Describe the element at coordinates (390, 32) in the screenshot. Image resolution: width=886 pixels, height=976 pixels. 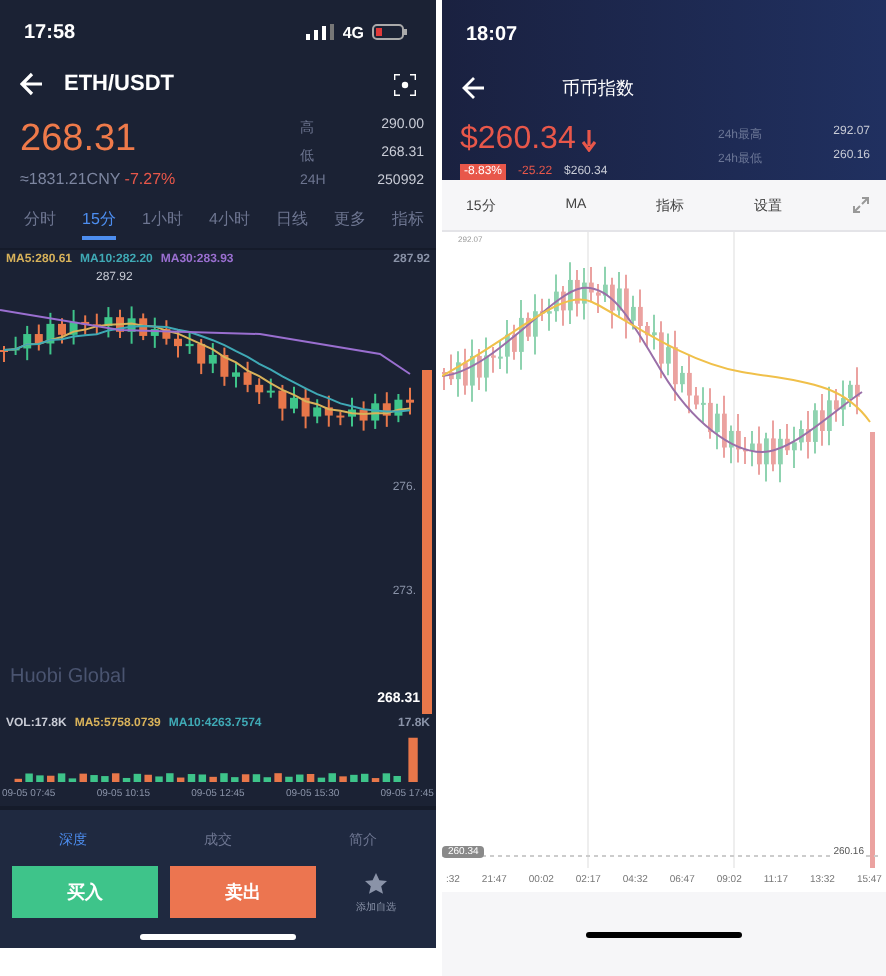
I see `battery-icon` at that location.